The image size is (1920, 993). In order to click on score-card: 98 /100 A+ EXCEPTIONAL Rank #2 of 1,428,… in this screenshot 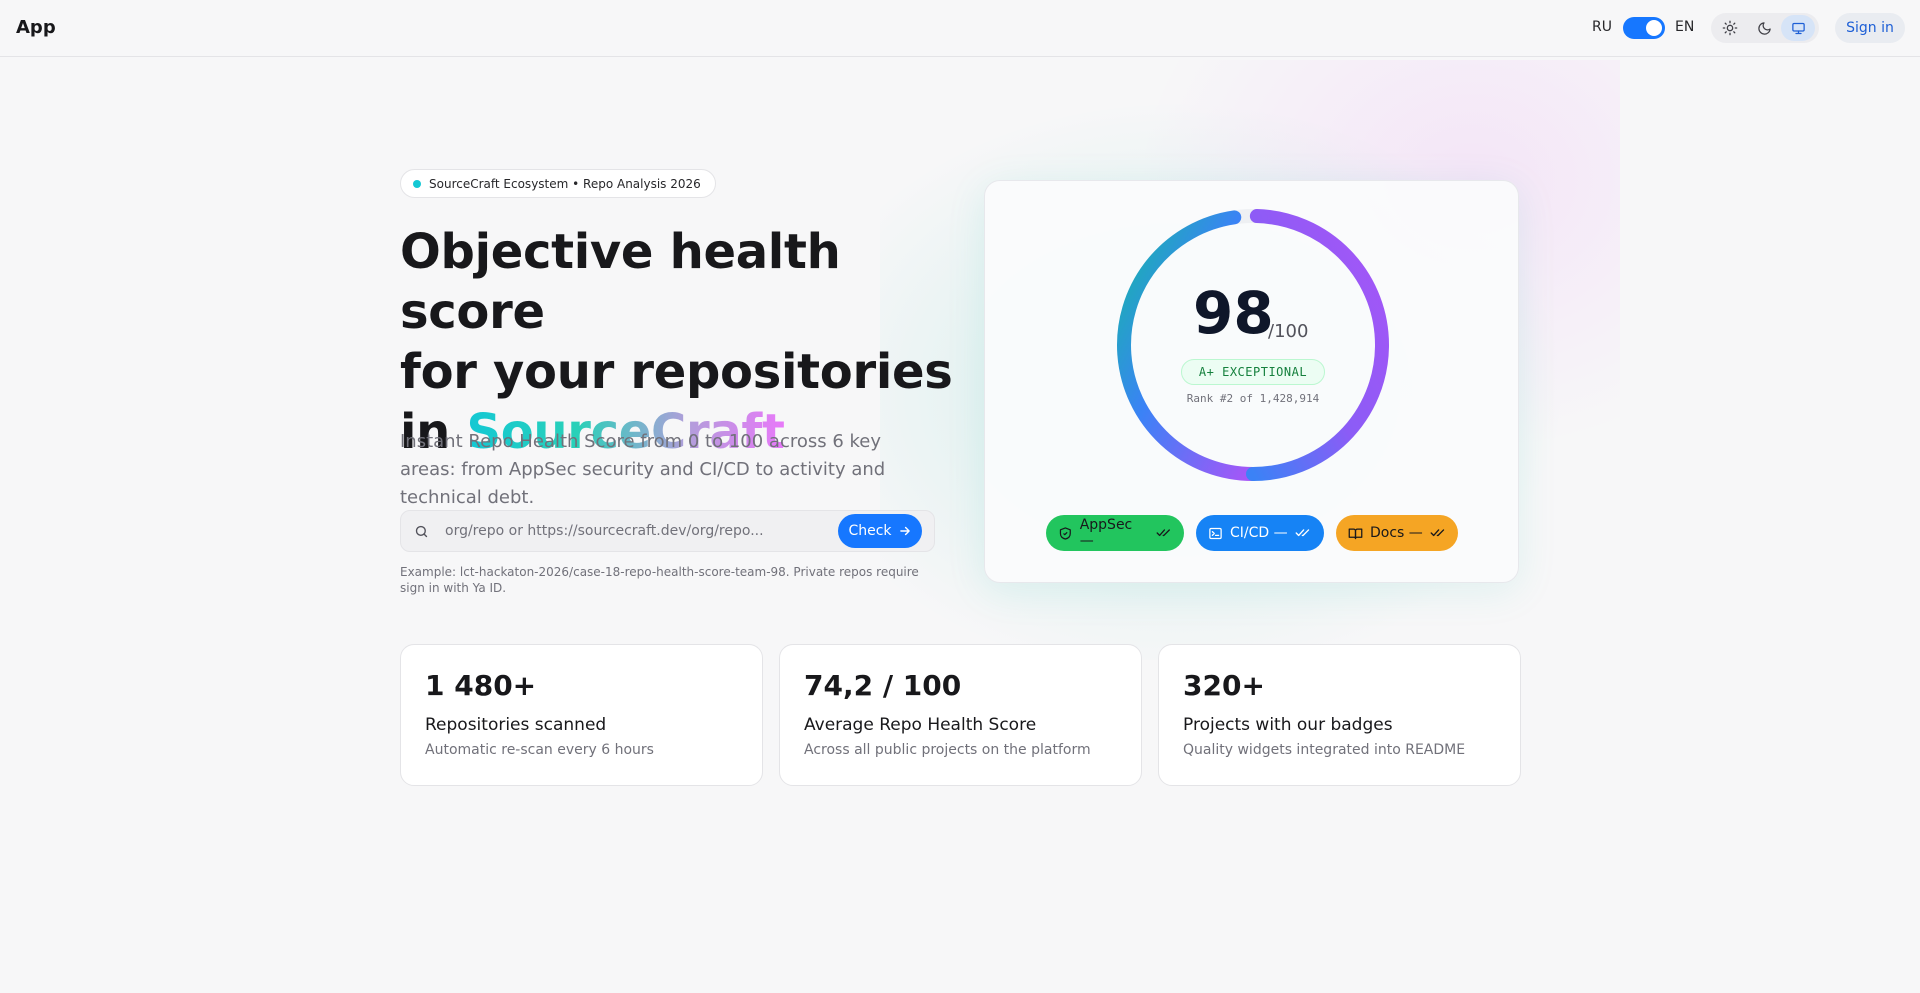, I will do `click(1251, 381)`.